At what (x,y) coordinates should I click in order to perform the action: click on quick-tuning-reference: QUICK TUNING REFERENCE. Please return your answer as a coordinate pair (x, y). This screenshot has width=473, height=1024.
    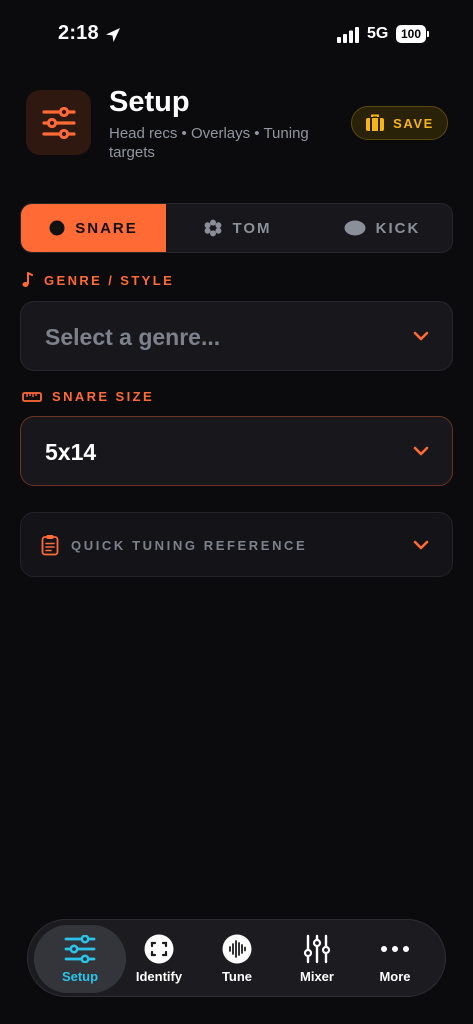
    Looking at the image, I should click on (236, 544).